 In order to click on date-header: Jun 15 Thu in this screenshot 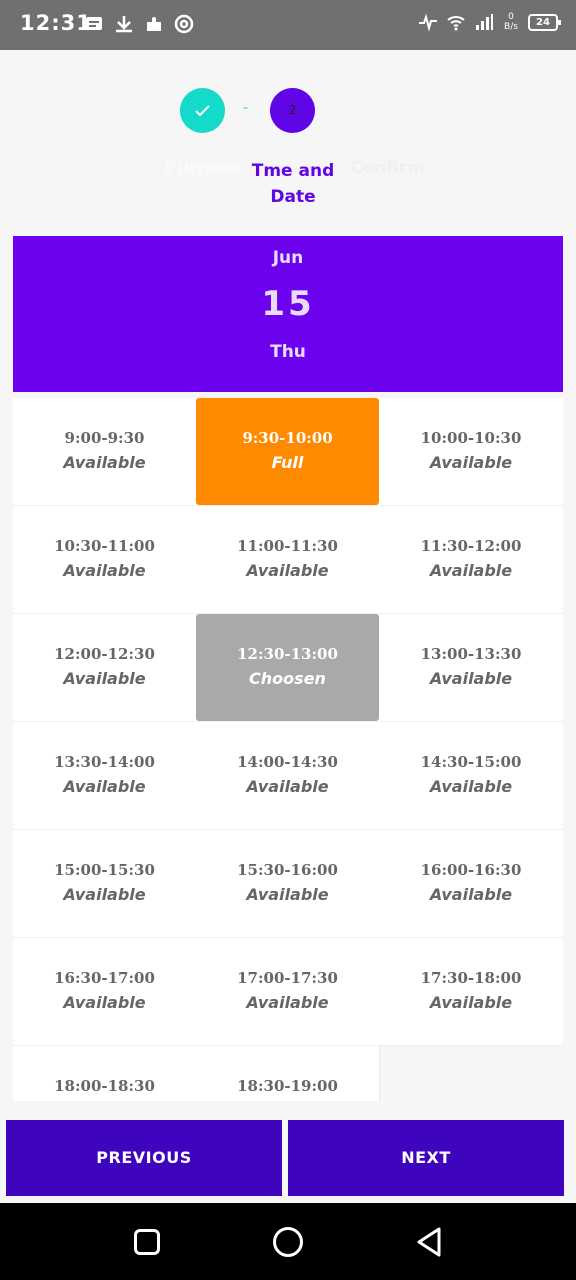, I will do `click(288, 314)`.